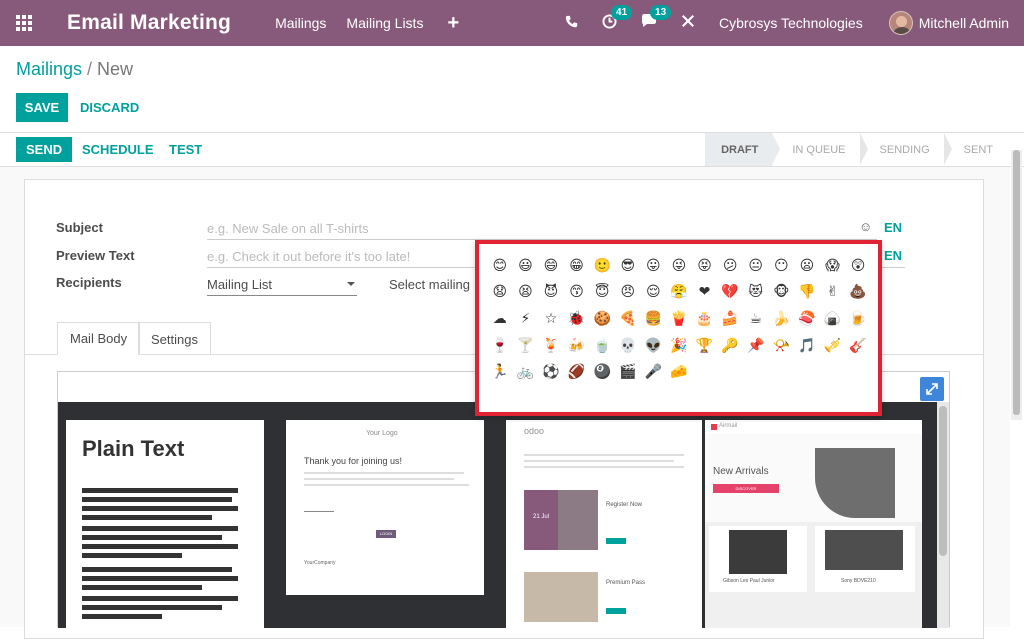 This screenshot has width=1024, height=639. I want to click on editor-scrollbar, so click(943, 515).